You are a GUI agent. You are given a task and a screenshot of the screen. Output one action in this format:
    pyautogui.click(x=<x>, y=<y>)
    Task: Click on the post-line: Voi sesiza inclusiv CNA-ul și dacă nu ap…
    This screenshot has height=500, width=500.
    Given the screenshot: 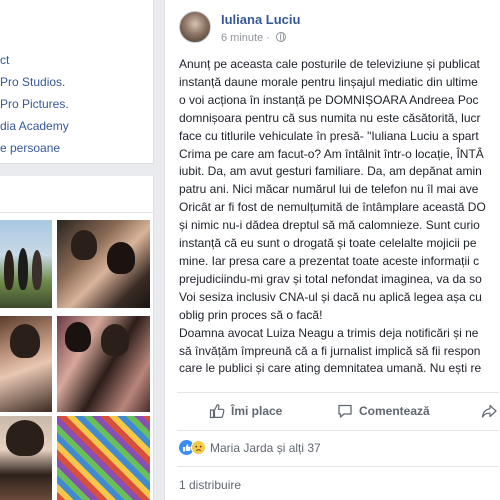 What is the action you would take?
    pyautogui.click(x=330, y=296)
    